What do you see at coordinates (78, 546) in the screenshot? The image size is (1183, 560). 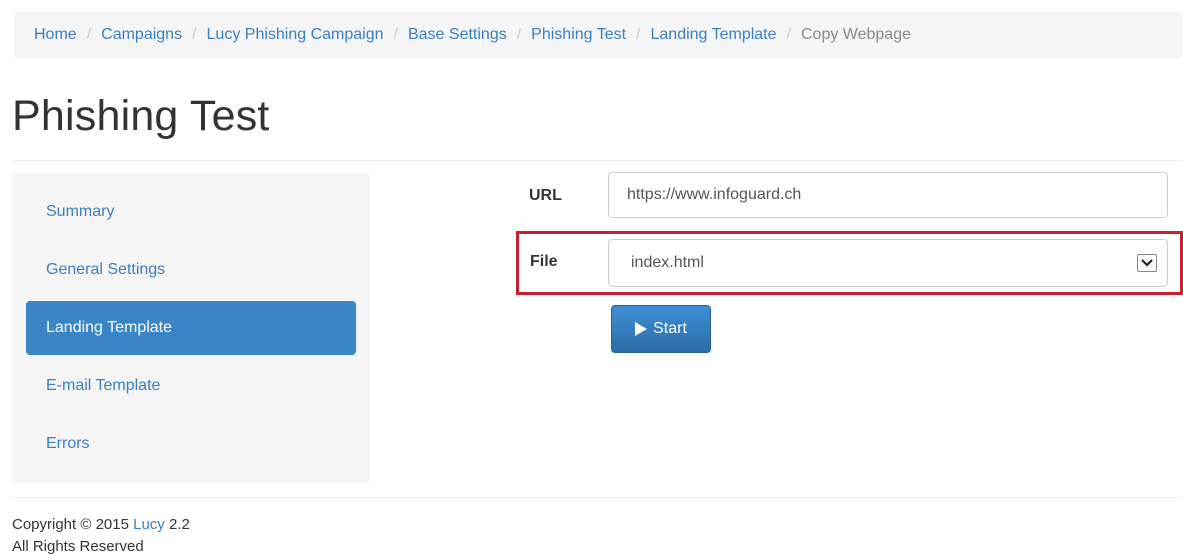 I see `rights-text: All Rights Reserved` at bounding box center [78, 546].